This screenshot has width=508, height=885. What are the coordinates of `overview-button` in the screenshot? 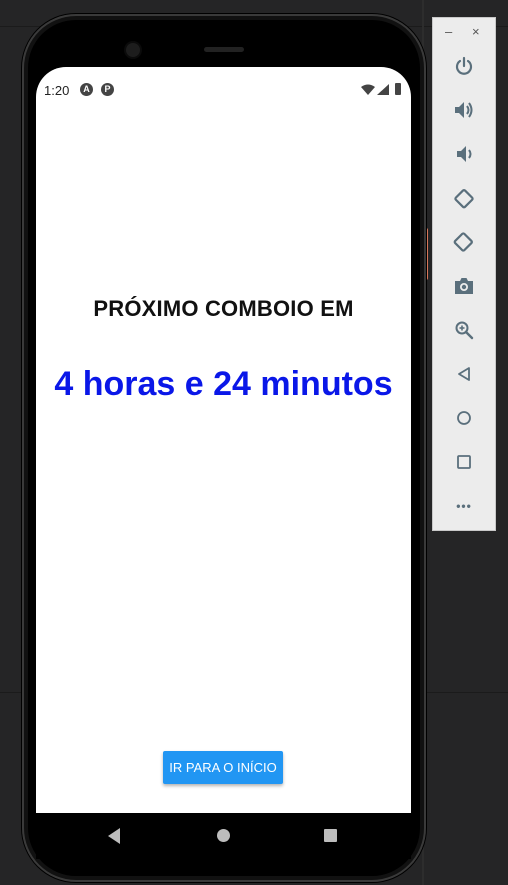 It's located at (464, 462).